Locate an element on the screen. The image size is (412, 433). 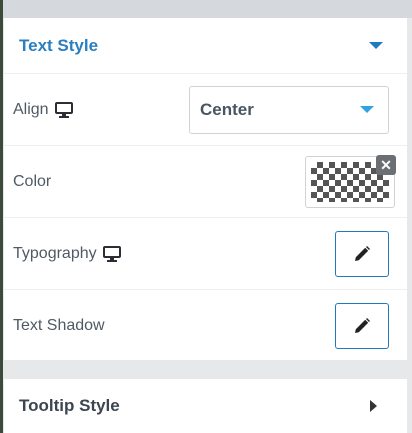
align-label: Align is located at coordinates (31, 109).